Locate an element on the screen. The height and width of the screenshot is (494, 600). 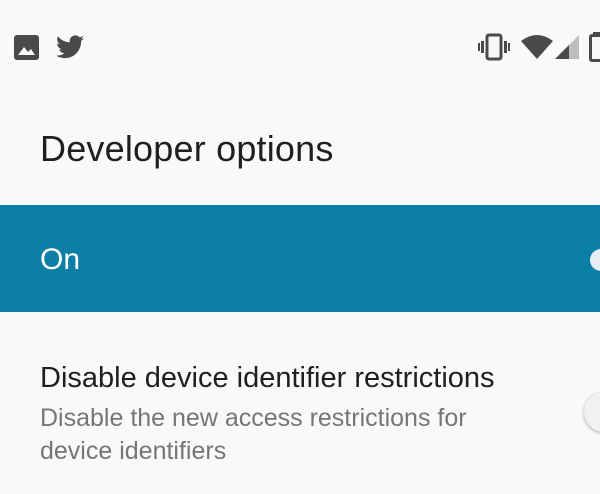
vibrate-icon is located at coordinates (494, 47).